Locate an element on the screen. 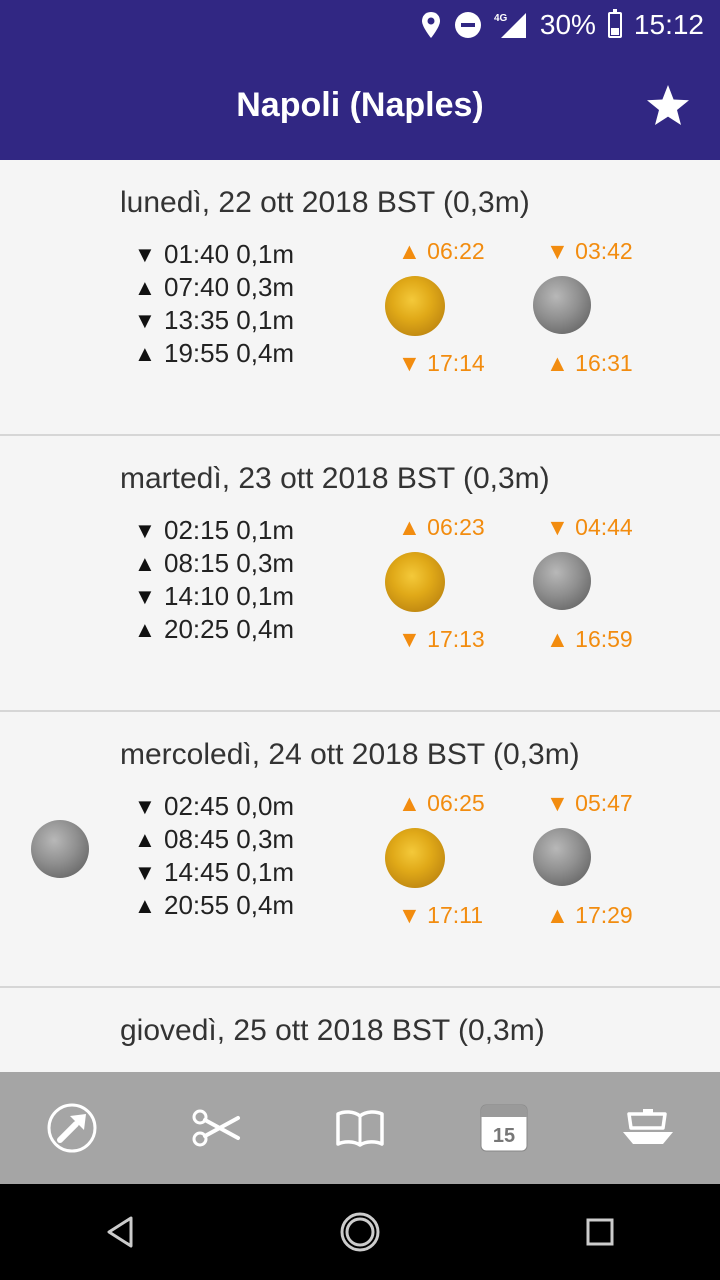 The height and width of the screenshot is (1280, 720). tide-entry: ▼ 01:40 0,1m is located at coordinates (214, 254).